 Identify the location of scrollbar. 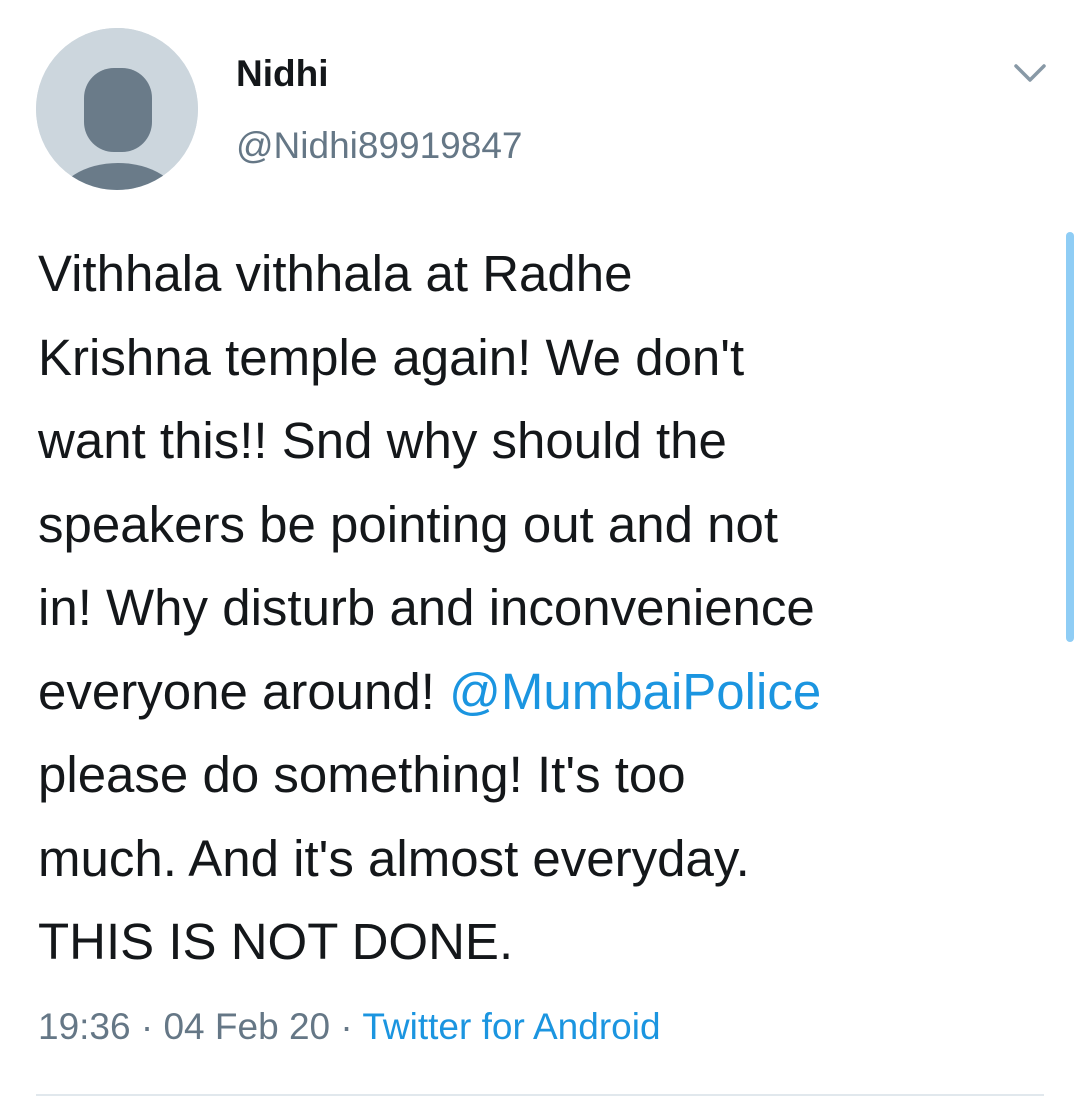
(1070, 437).